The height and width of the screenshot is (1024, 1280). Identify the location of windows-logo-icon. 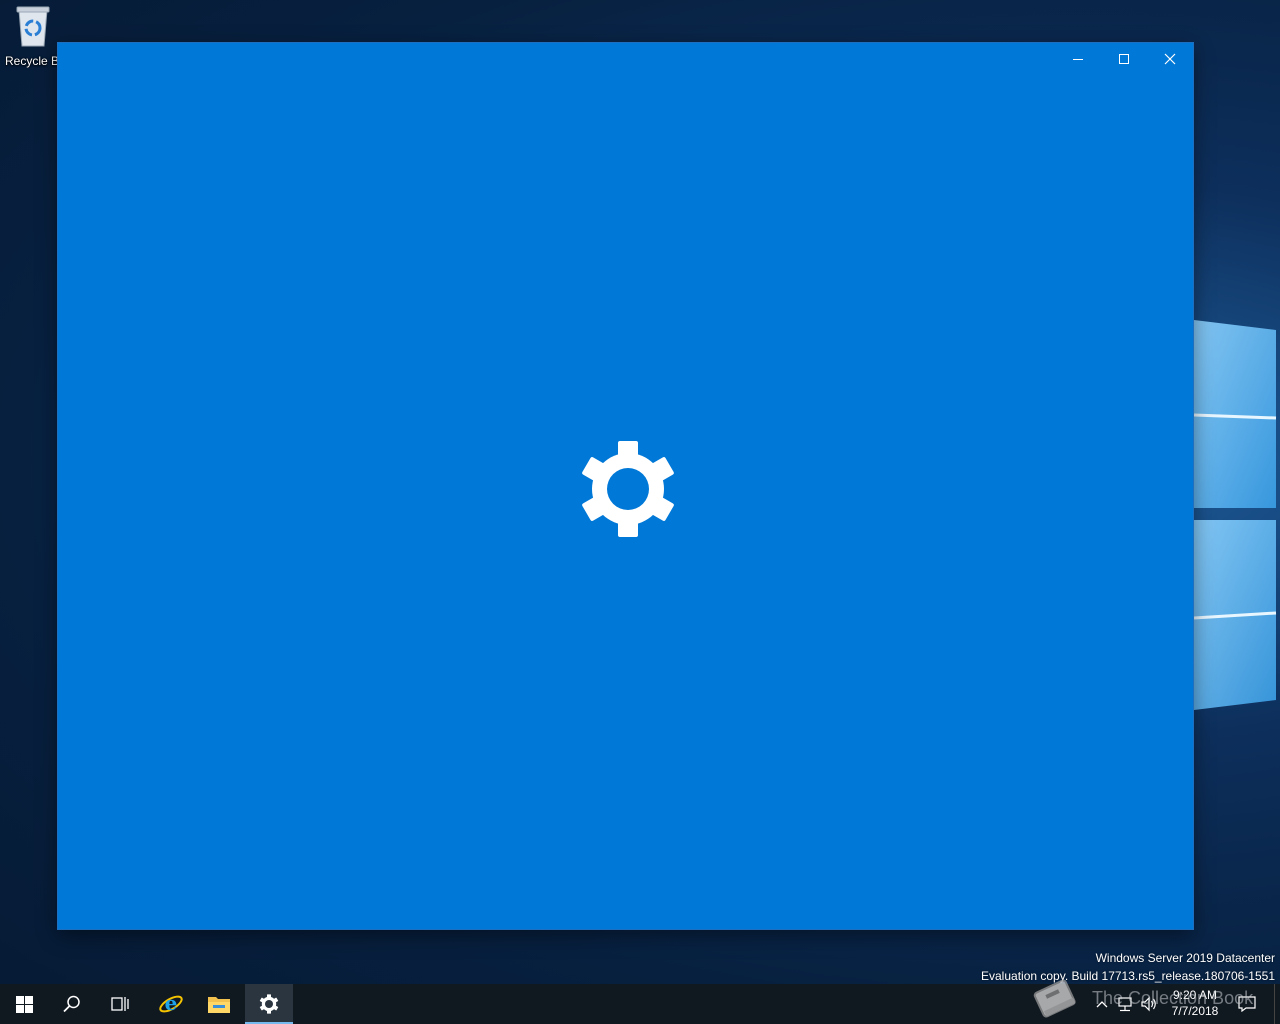
(24, 1004).